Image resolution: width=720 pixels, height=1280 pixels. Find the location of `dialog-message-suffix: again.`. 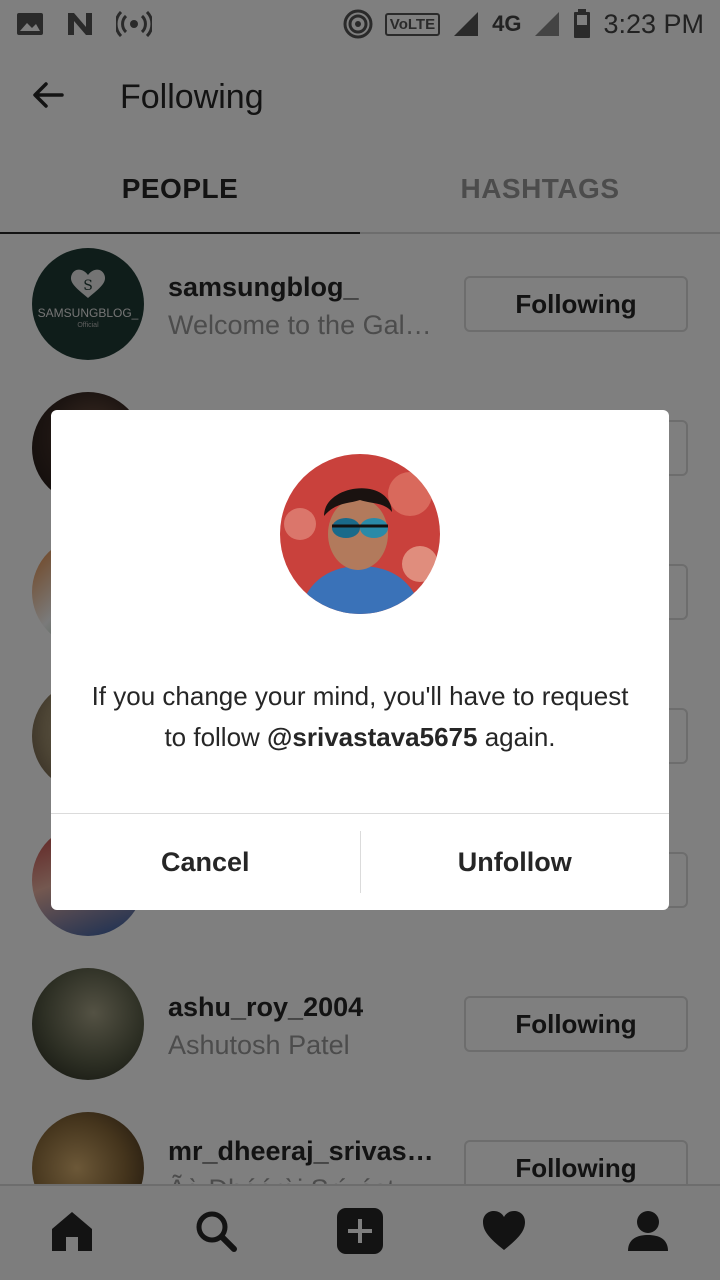

dialog-message-suffix: again. is located at coordinates (516, 737).